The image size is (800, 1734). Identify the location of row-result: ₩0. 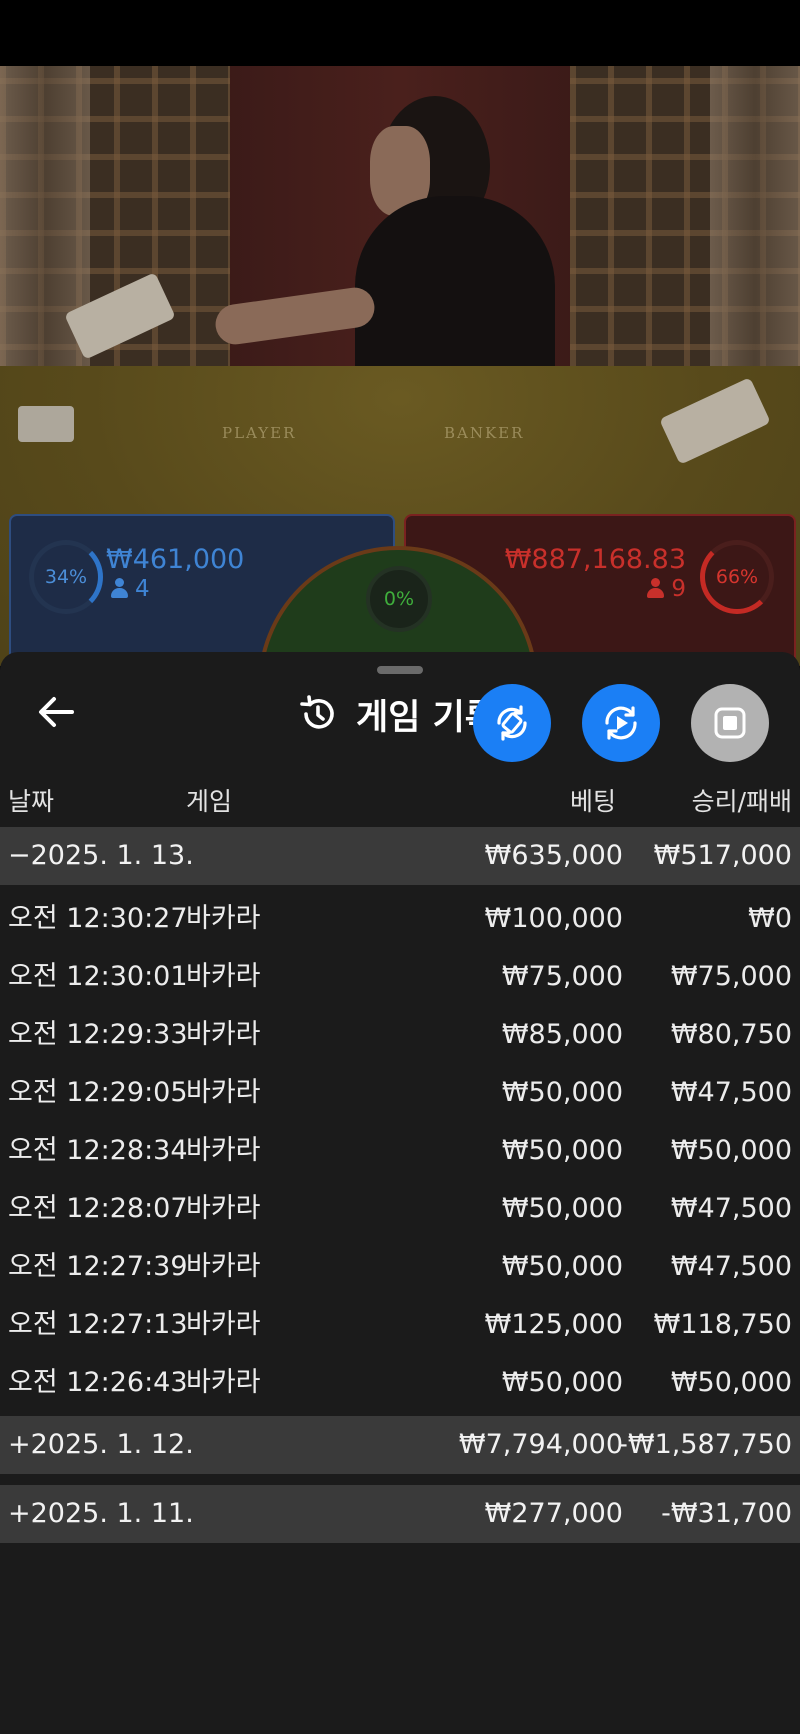
(770, 918).